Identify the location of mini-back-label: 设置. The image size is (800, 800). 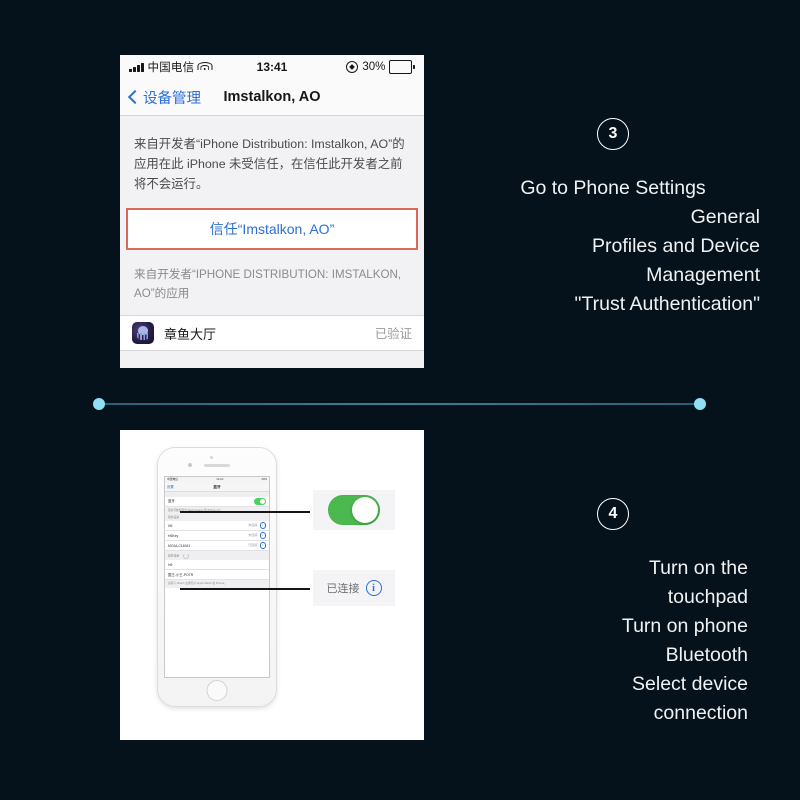
(170, 487).